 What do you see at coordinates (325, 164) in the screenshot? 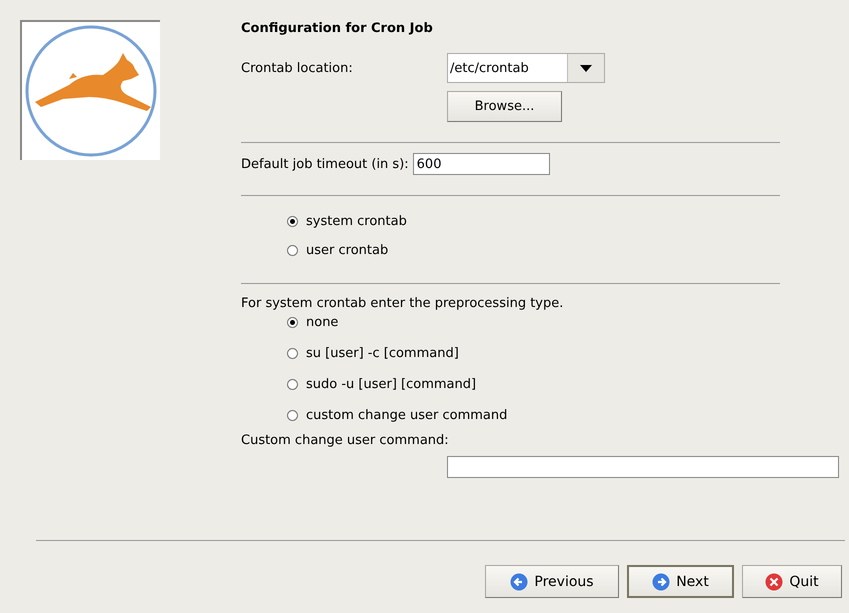
I see `field-label: Default job timeout (in s):` at bounding box center [325, 164].